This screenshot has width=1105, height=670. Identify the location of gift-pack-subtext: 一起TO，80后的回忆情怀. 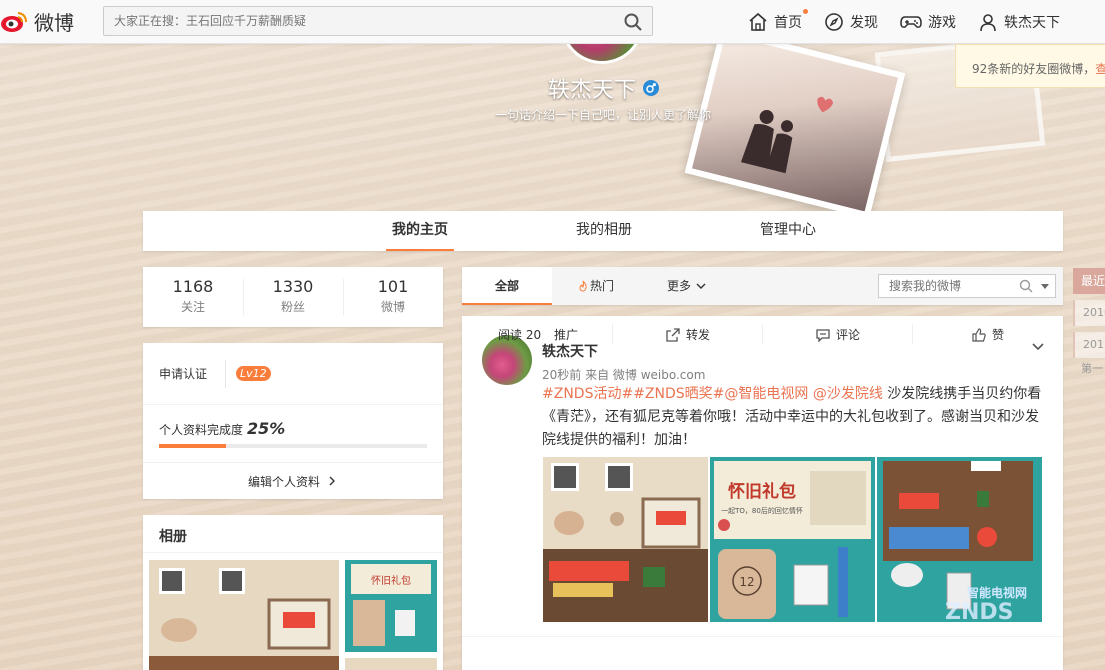
(762, 510).